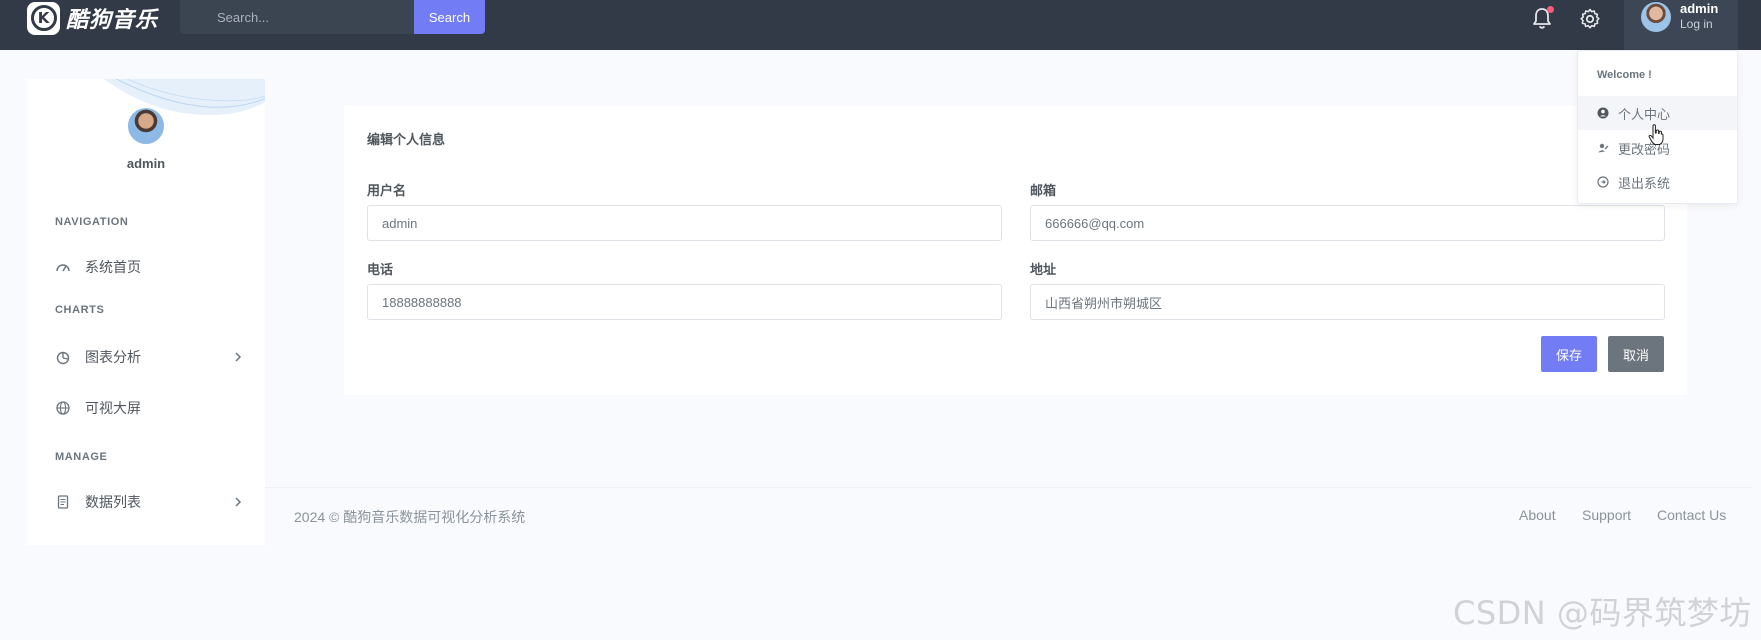  I want to click on avatar, so click(1656, 17).